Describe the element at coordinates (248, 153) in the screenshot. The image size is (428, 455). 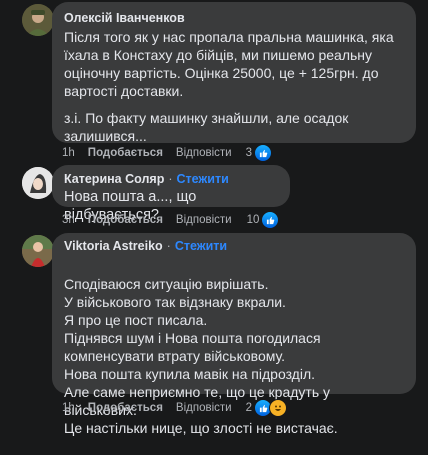
I see `reaction-count: 3` at that location.